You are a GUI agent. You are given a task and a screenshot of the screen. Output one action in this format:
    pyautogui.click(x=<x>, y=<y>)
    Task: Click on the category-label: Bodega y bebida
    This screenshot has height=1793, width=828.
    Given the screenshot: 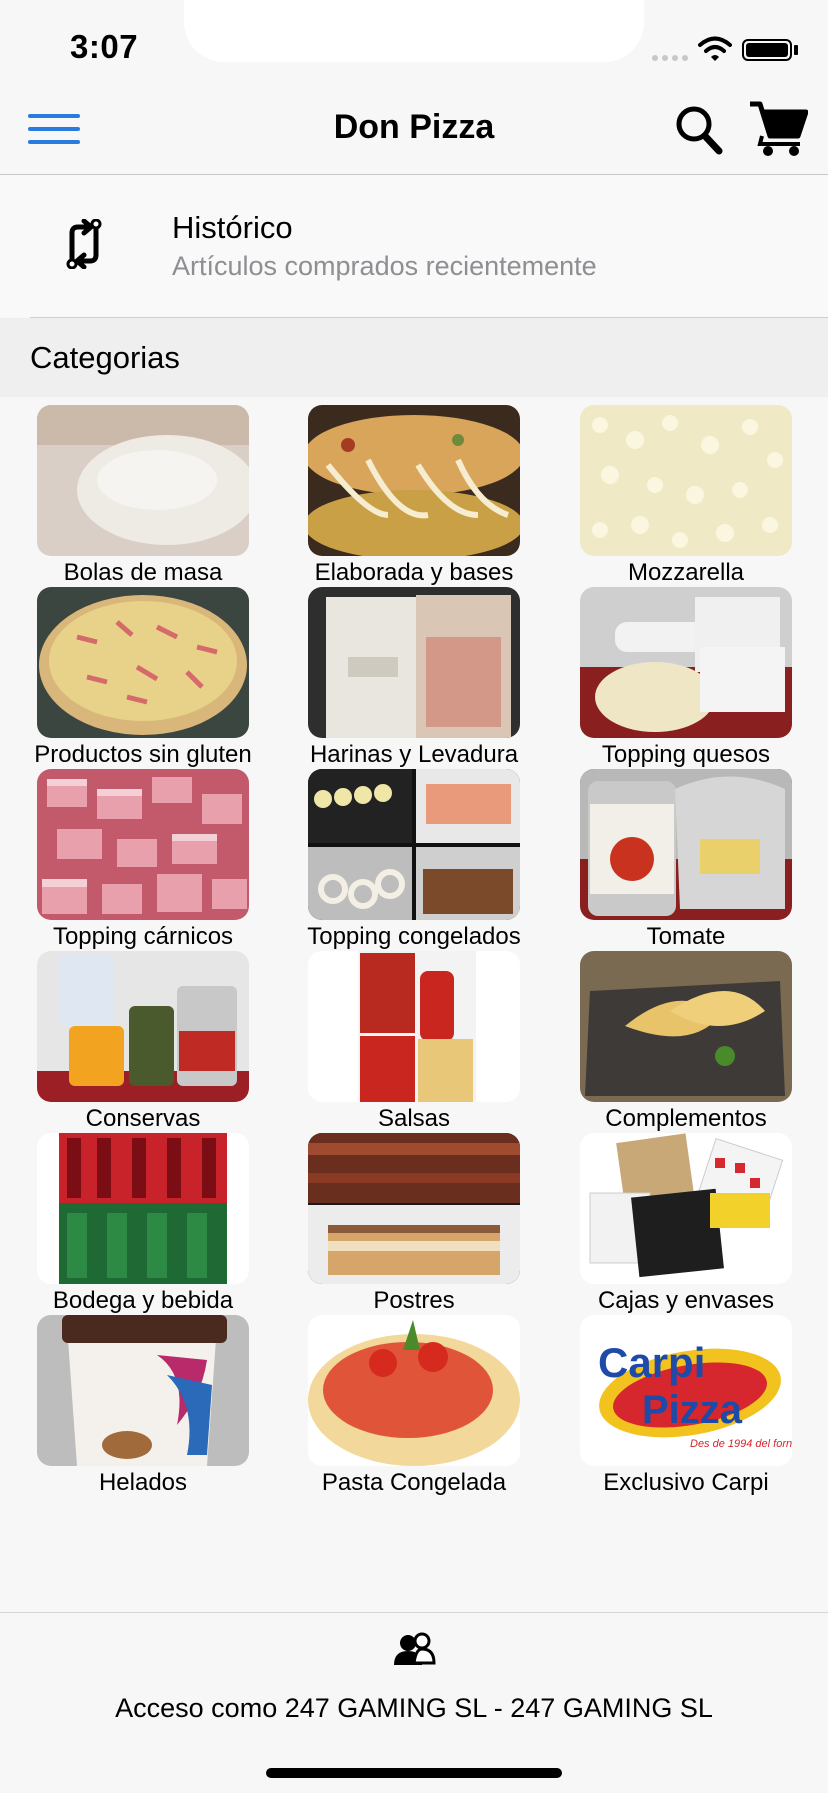 What is the action you would take?
    pyautogui.click(x=143, y=1300)
    